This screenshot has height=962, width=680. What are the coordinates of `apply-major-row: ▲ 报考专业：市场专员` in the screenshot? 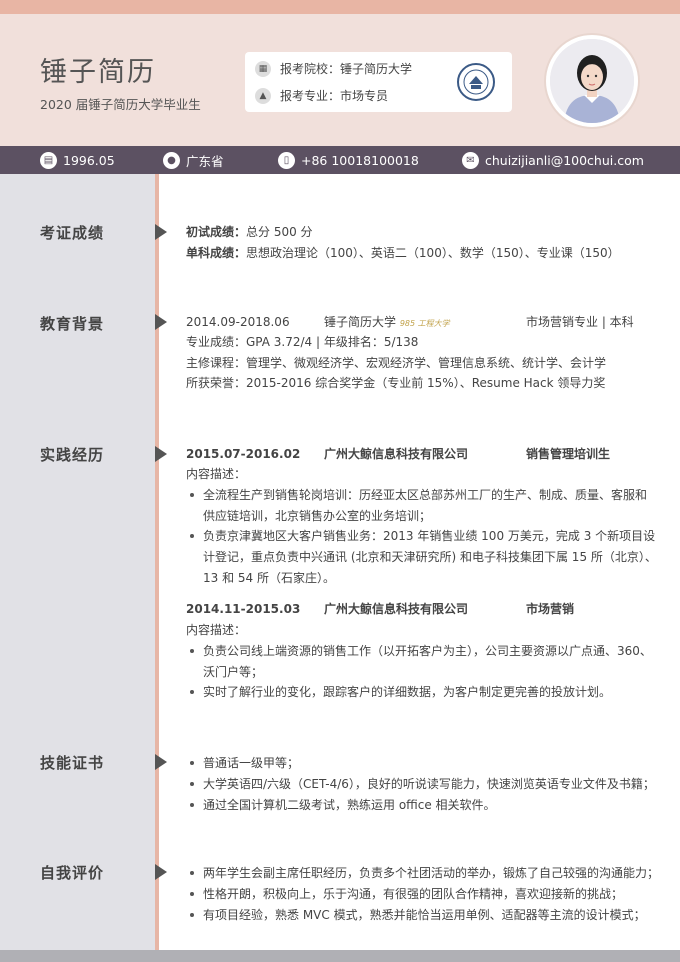 It's located at (321, 95).